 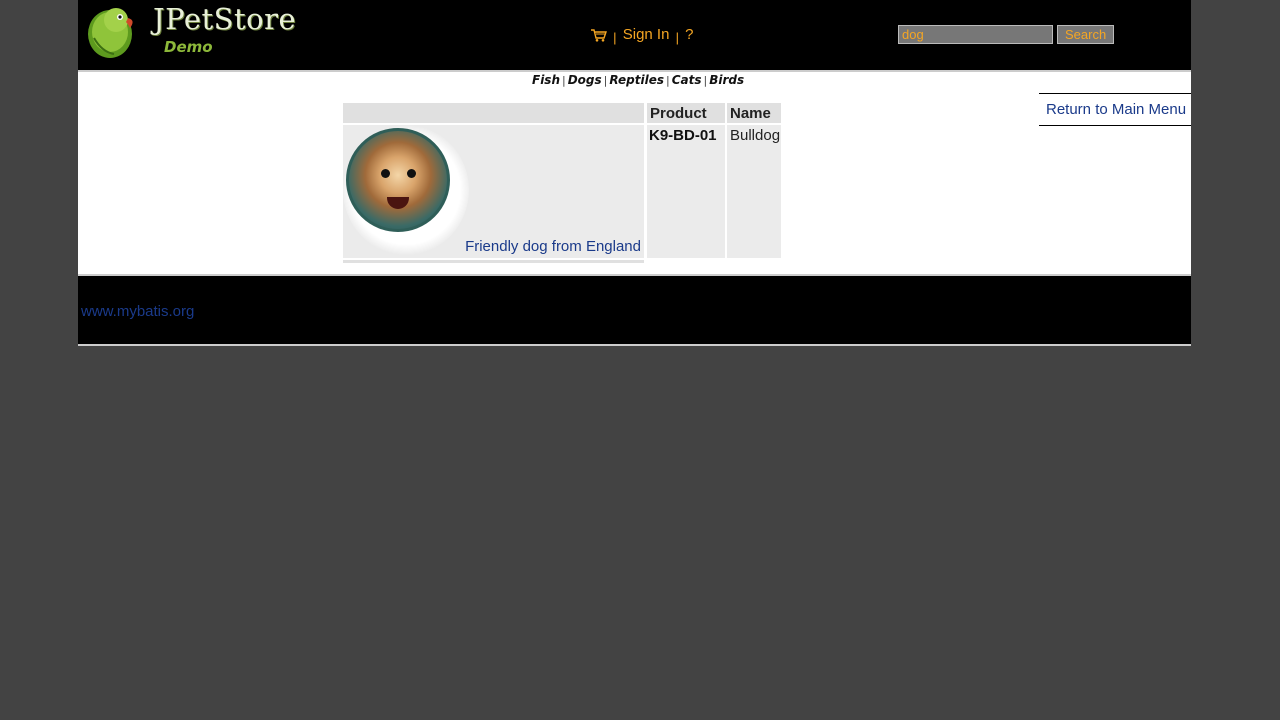 I want to click on header-name-label: Name, so click(x=750, y=113).